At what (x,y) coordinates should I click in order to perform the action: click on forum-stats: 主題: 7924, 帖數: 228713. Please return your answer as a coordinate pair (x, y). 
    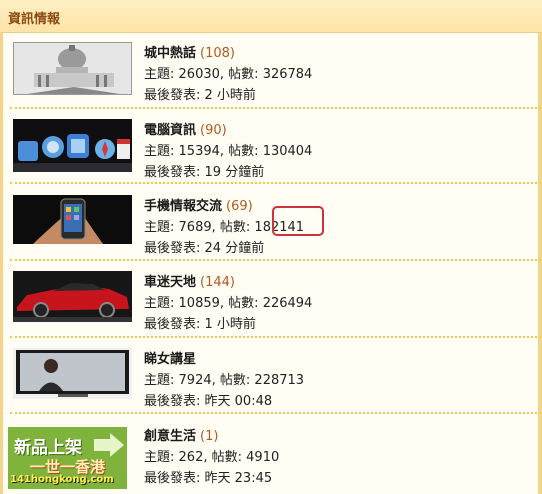
    Looking at the image, I should click on (224, 380).